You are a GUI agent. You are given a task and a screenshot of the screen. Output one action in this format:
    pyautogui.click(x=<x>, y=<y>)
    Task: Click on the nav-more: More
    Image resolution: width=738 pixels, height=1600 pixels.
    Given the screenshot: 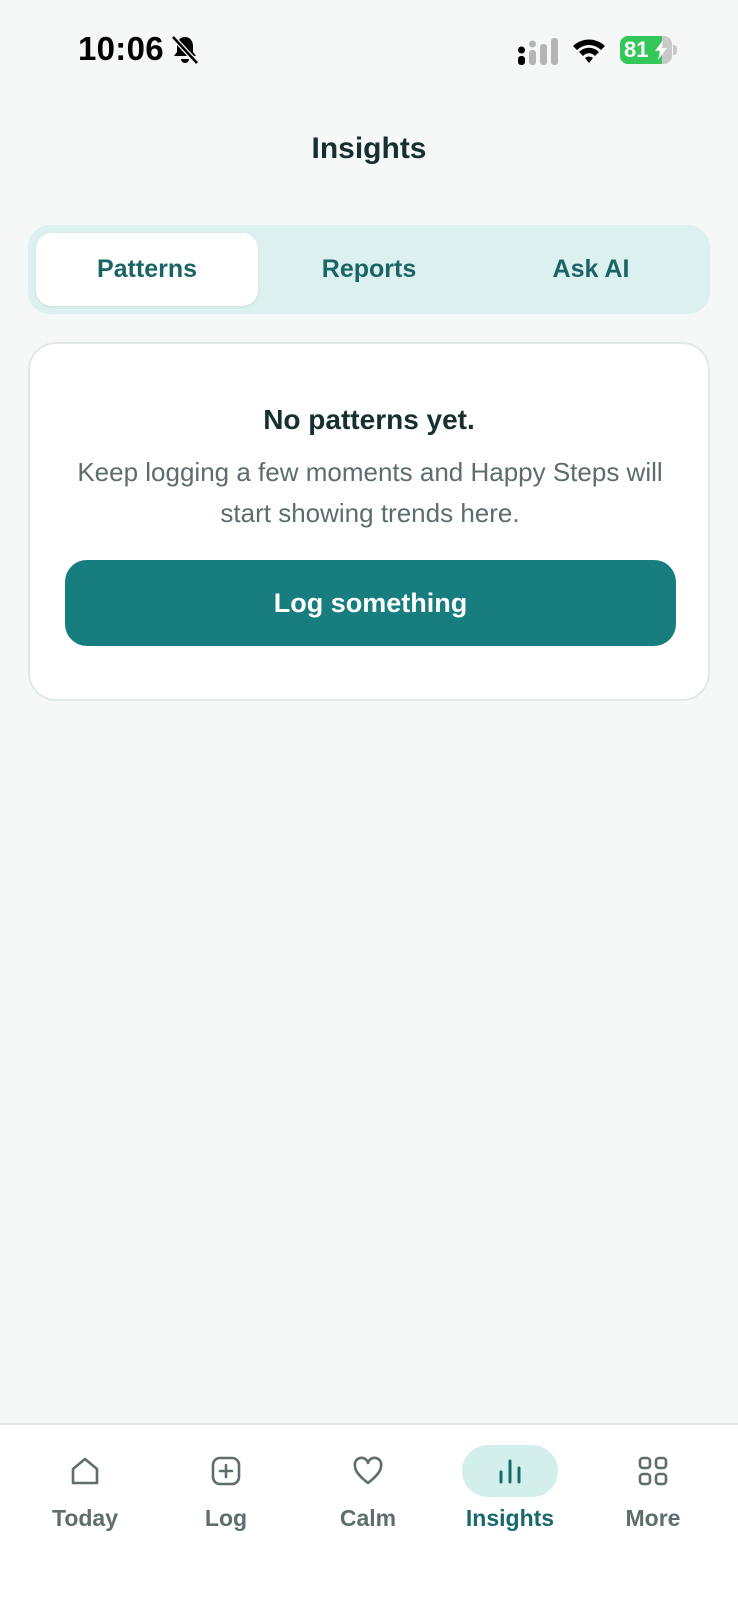 What is the action you would take?
    pyautogui.click(x=653, y=1500)
    